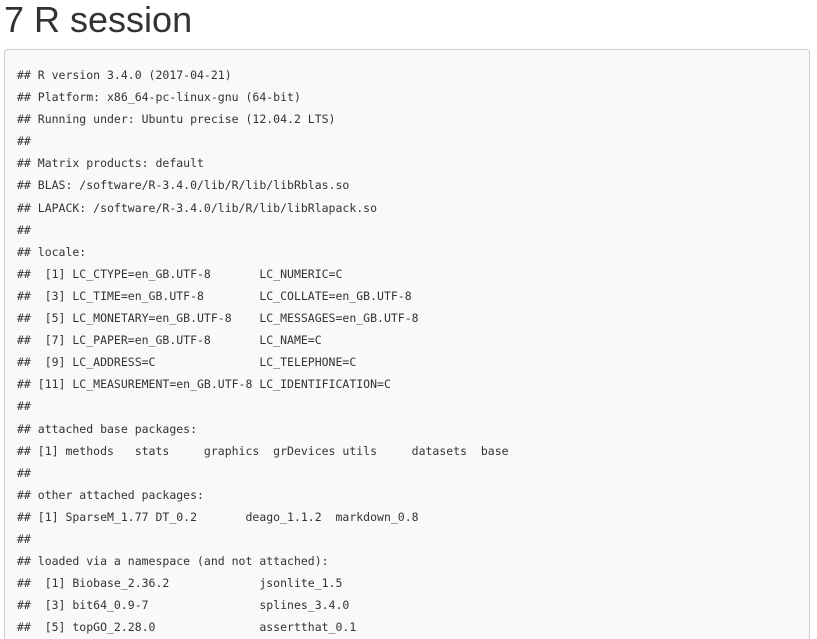 The image size is (817, 639). Describe the element at coordinates (180, 583) in the screenshot. I see `code-line: ## [1] Biobase_2.36.2 jsonlite_1.5` at that location.